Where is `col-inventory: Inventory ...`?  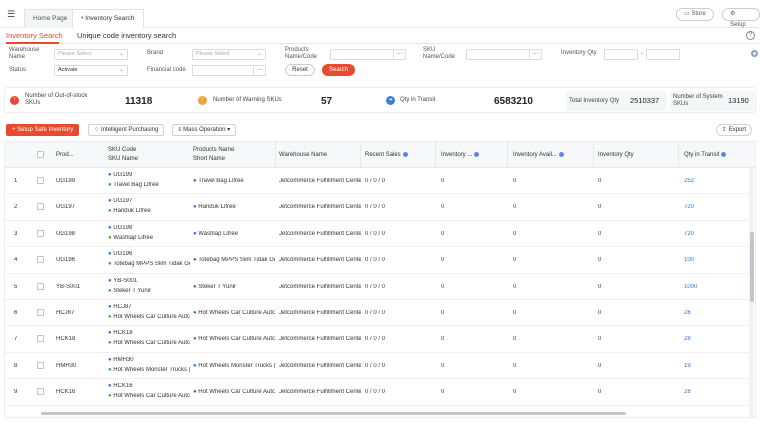
col-inventory: Inventory ... is located at coordinates (460, 155).